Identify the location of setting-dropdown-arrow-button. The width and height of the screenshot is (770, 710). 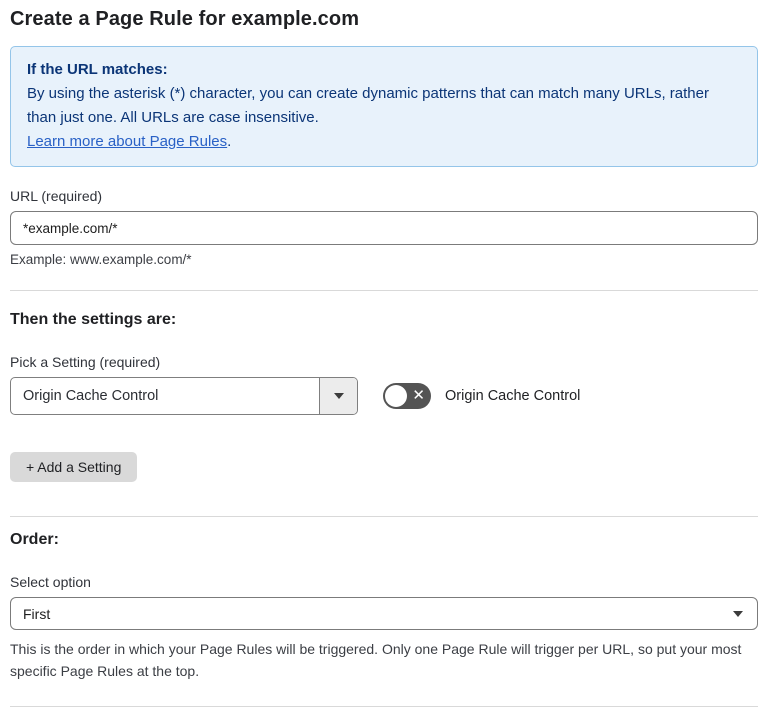
(338, 396).